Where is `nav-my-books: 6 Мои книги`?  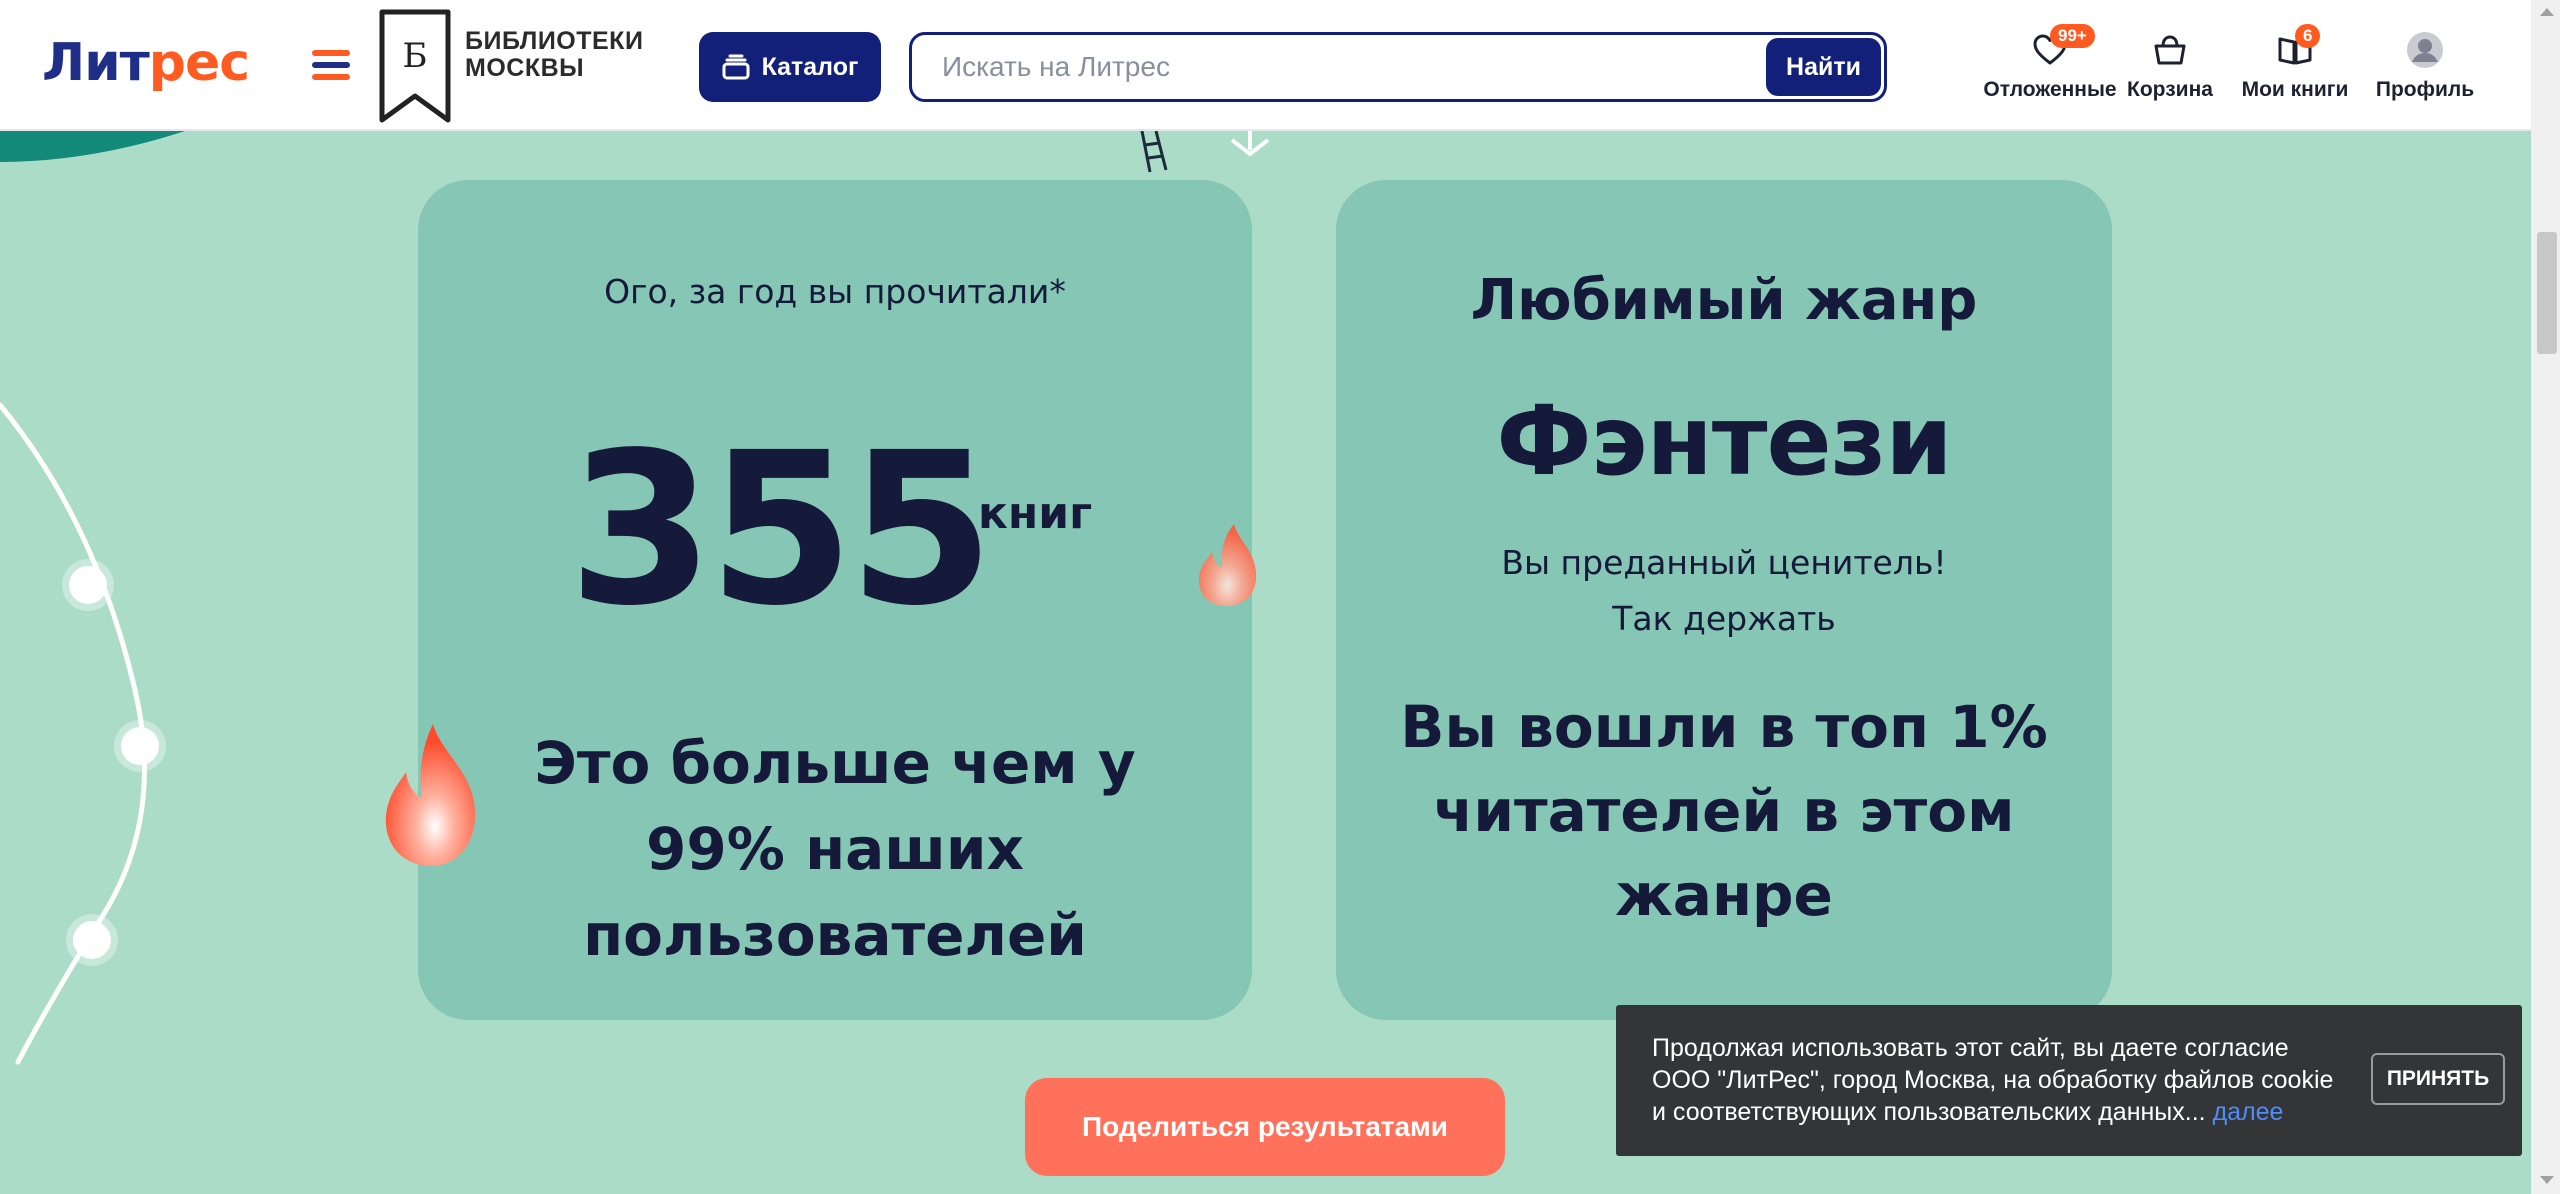 nav-my-books: 6 Мои книги is located at coordinates (2295, 67).